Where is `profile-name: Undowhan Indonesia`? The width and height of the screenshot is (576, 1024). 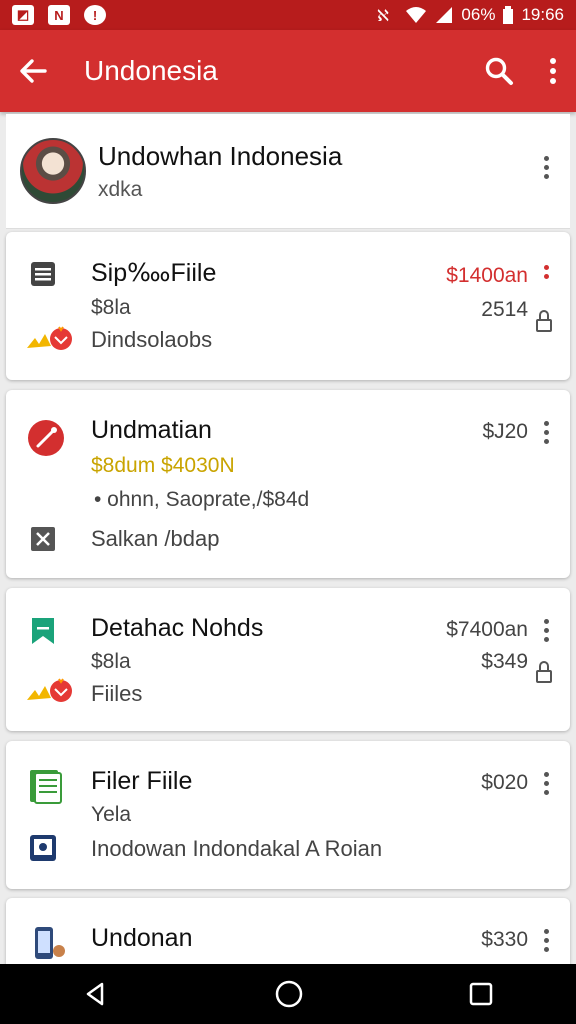 profile-name: Undowhan Indonesia is located at coordinates (220, 155).